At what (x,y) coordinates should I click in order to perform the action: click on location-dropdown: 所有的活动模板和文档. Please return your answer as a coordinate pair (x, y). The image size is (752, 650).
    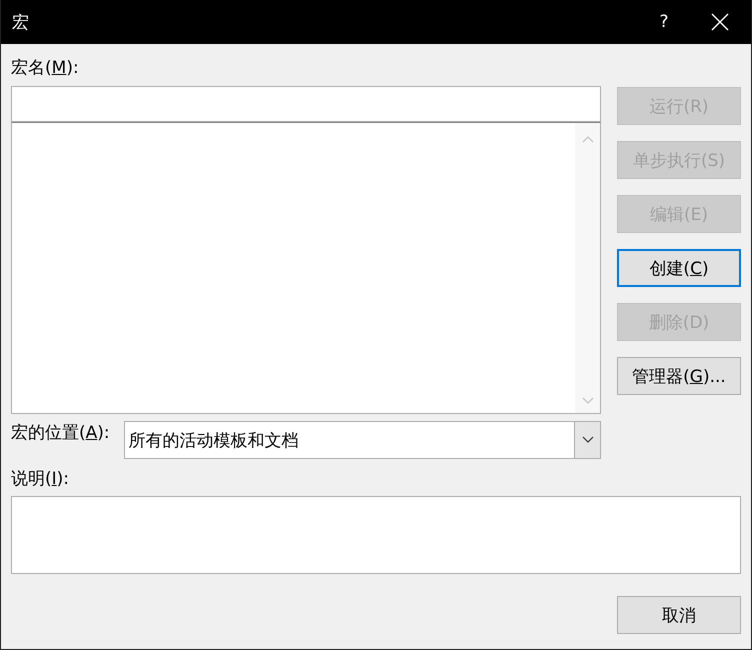
    Looking at the image, I should click on (362, 440).